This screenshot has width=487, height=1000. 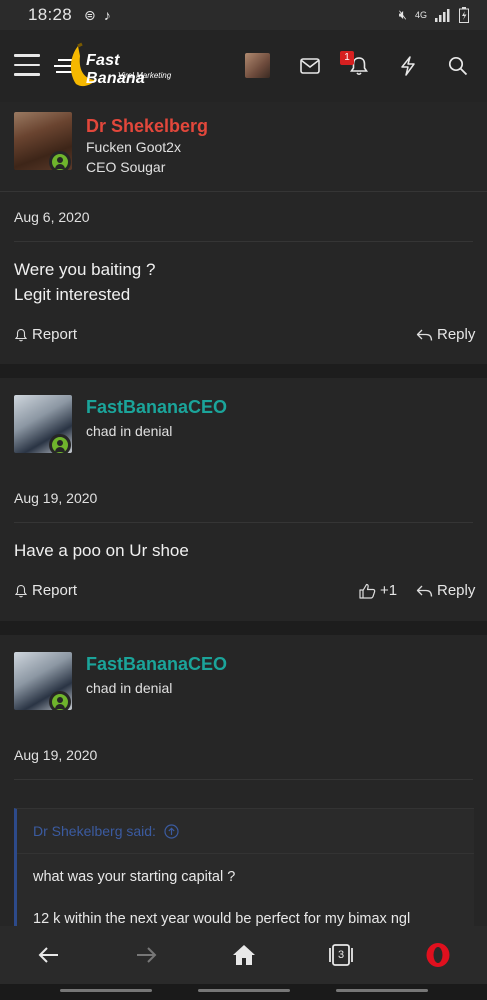 What do you see at coordinates (438, 955) in the screenshot?
I see `opera-menu-icon` at bounding box center [438, 955].